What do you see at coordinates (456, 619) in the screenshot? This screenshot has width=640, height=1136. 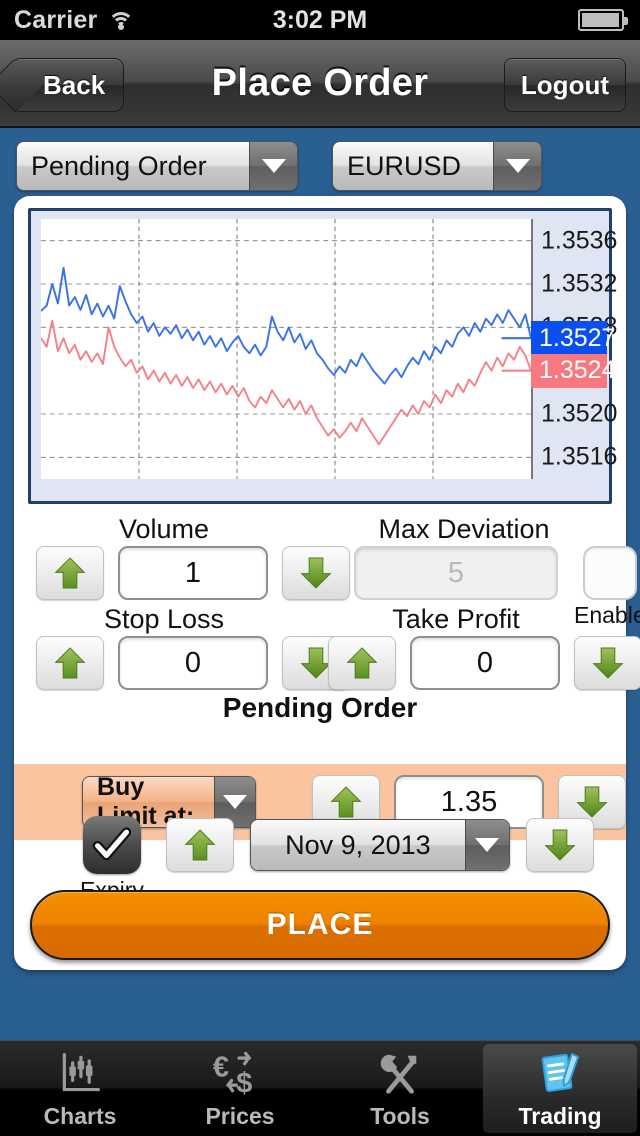 I see `take-profit-label: Take Profit` at bounding box center [456, 619].